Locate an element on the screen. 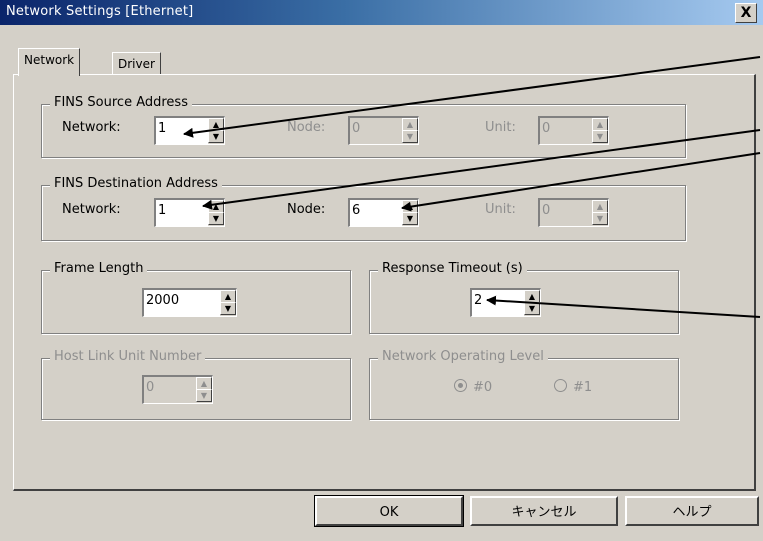  radio-unchecked-icon is located at coordinates (560, 385).